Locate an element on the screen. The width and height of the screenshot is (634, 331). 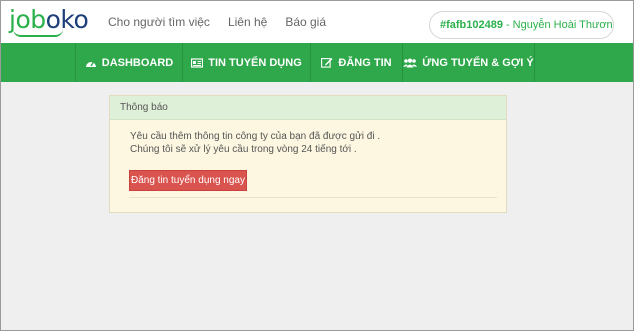
user-id: #fafb102489 is located at coordinates (471, 25).